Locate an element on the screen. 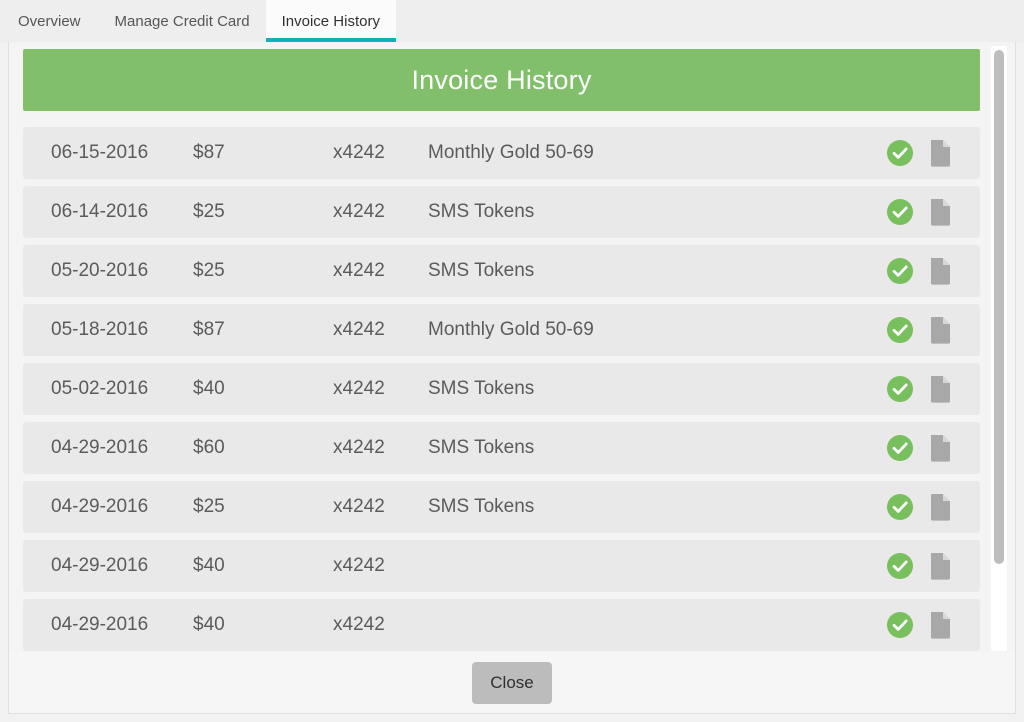  invoice-date: 05-18-2016 is located at coordinates (100, 329).